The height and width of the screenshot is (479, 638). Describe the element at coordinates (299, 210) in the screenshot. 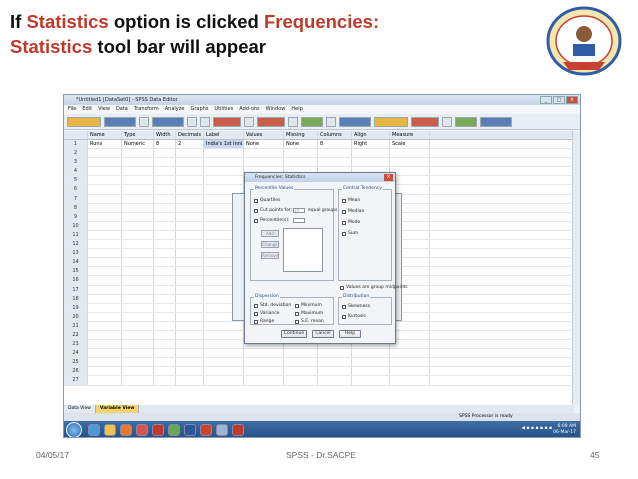

I see `cut-points-input: 10` at that location.